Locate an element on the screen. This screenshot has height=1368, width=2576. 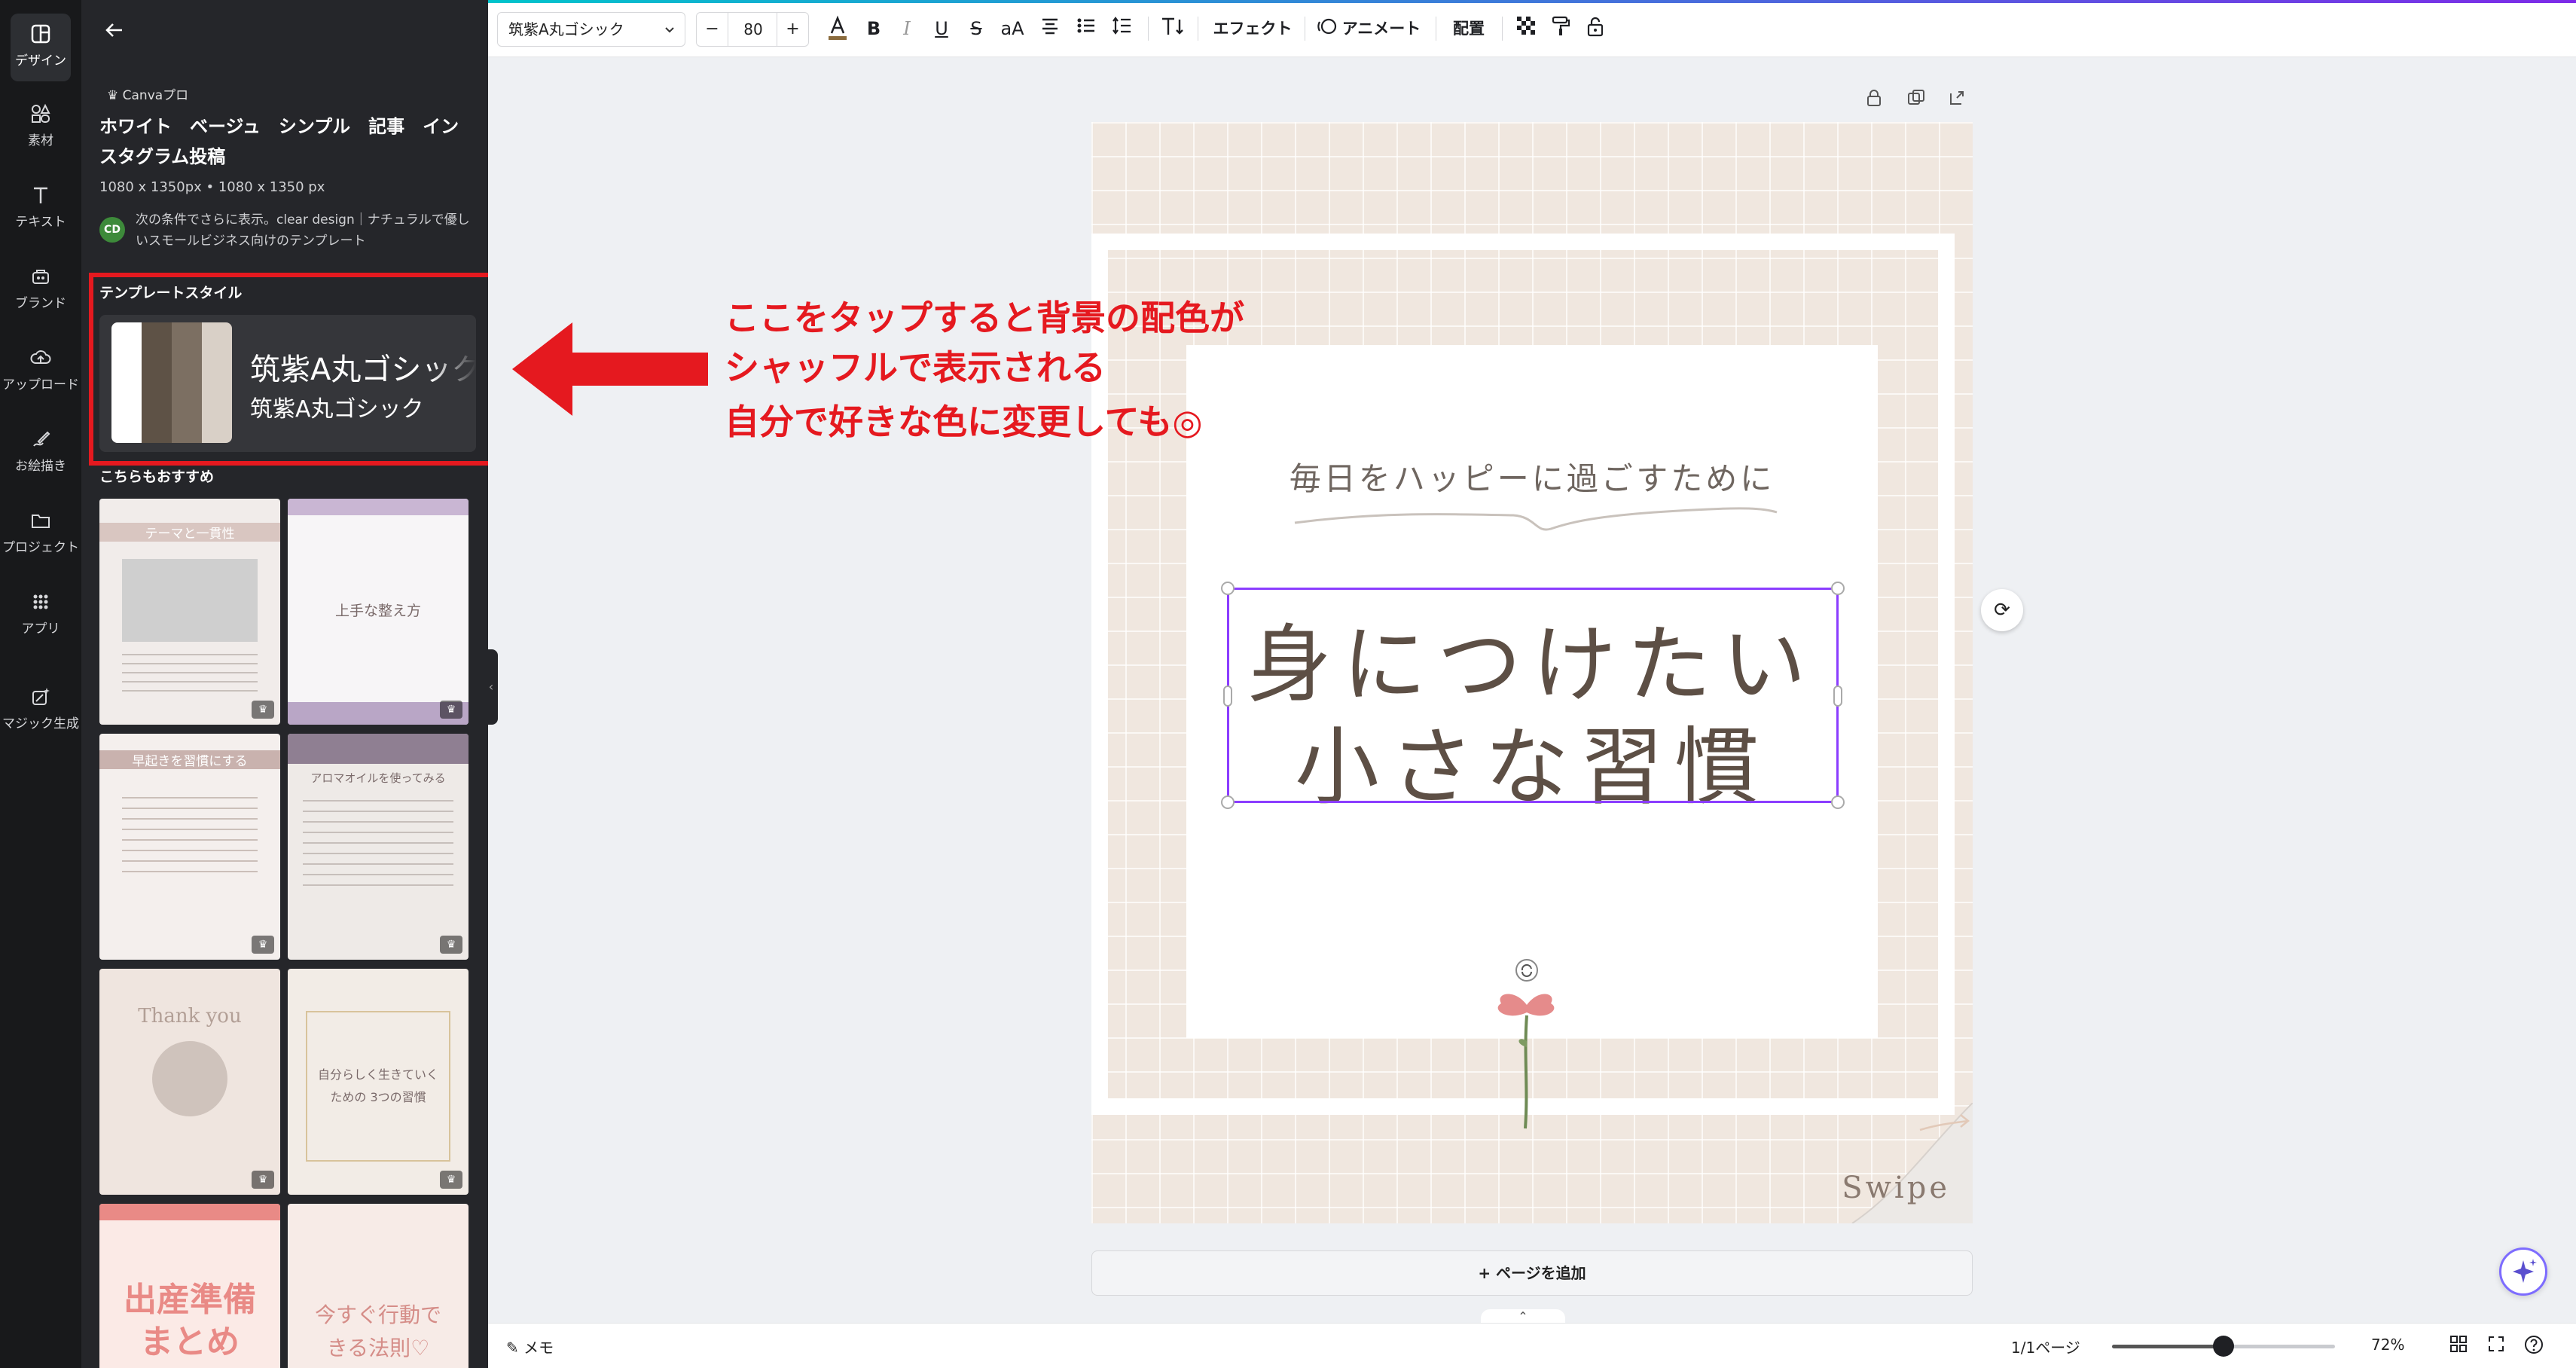
spacing-button is located at coordinates (1123, 28).